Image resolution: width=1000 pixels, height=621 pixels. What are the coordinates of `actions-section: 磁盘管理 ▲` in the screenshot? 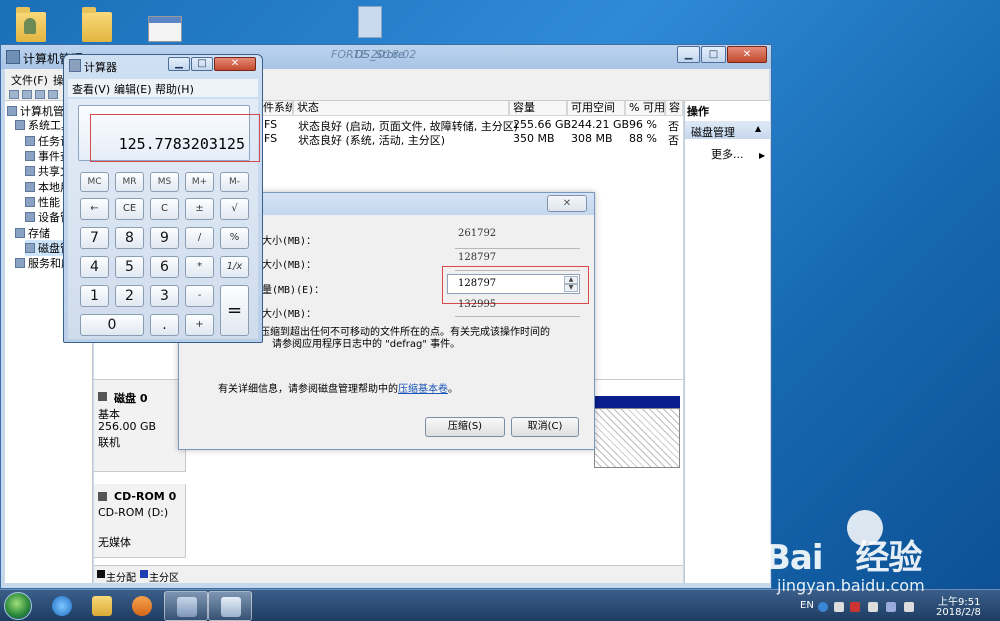 It's located at (727, 130).